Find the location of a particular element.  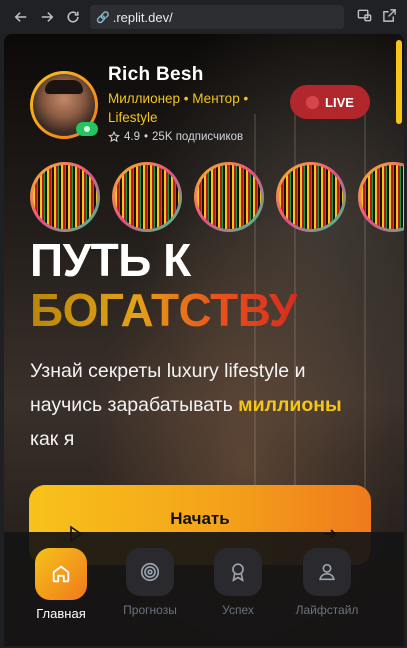

reload-button is located at coordinates (73, 17).